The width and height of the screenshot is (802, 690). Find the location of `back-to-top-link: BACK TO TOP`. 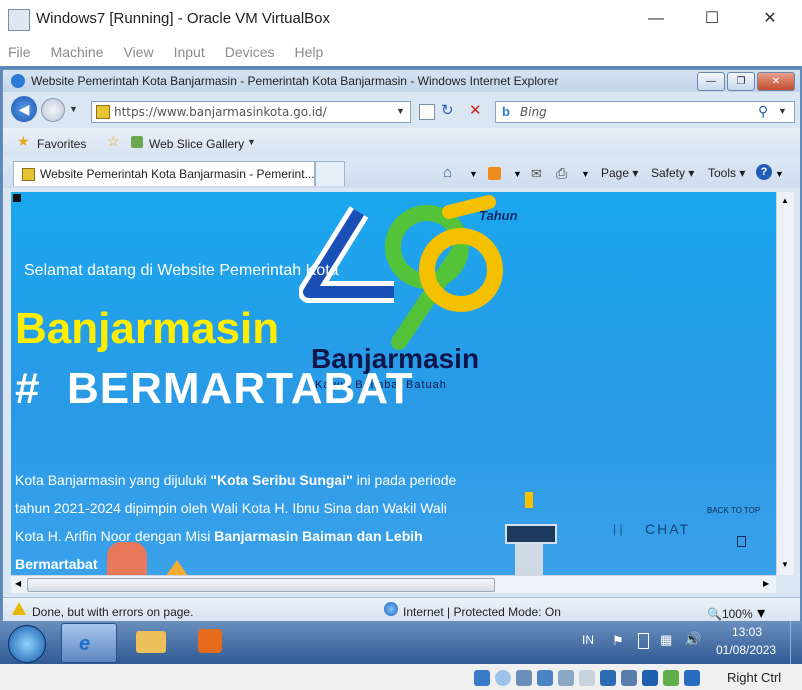

back-to-top-link: BACK TO TOP is located at coordinates (733, 510).